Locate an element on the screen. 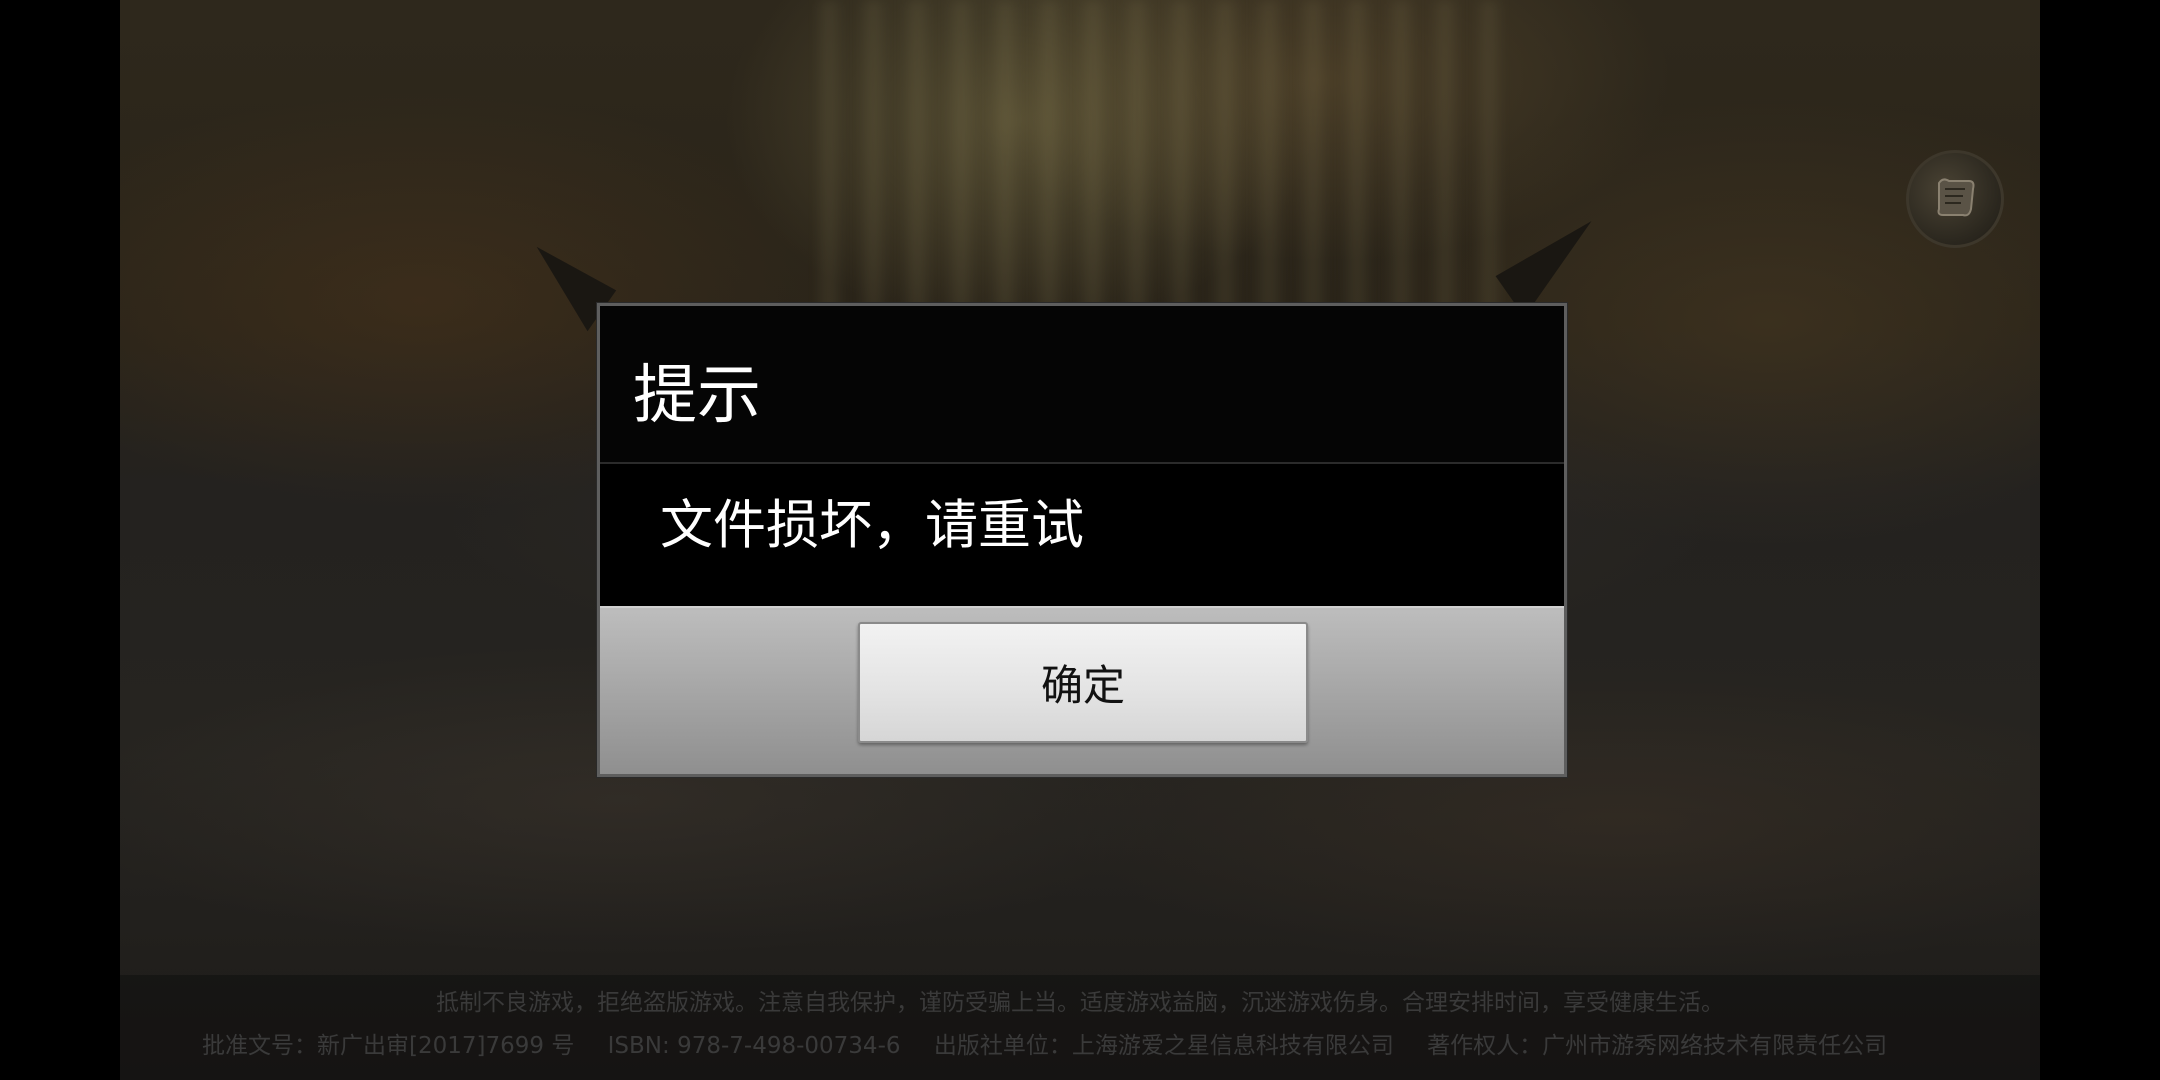 This screenshot has width=2160, height=1080. scroll-button is located at coordinates (1955, 199).